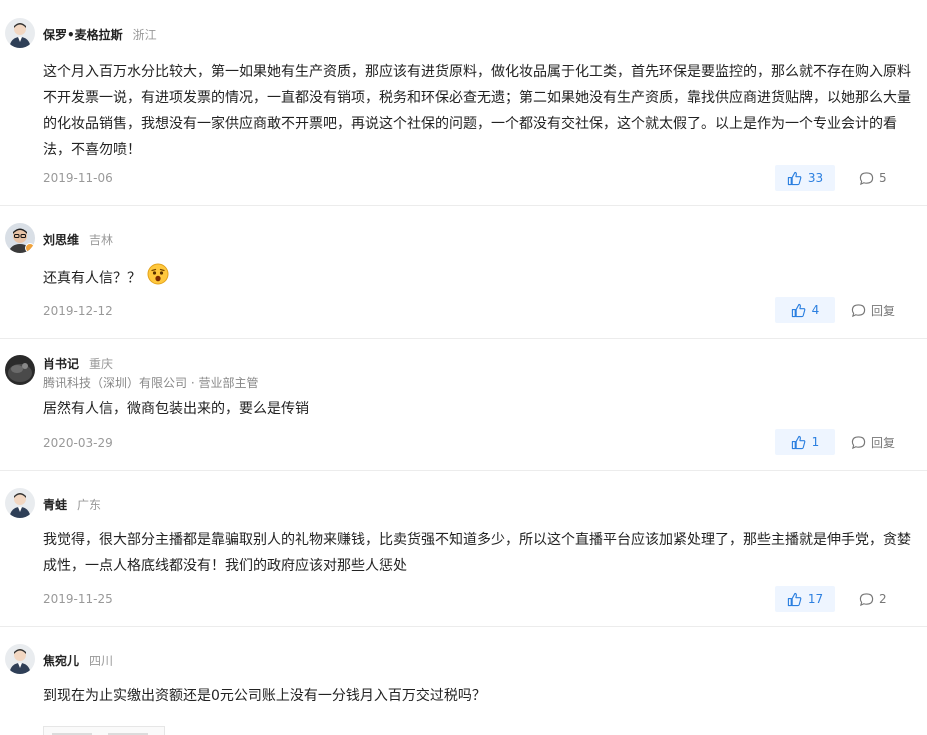 Image resolution: width=927 pixels, height=735 pixels. I want to click on like-count: 1, so click(815, 442).